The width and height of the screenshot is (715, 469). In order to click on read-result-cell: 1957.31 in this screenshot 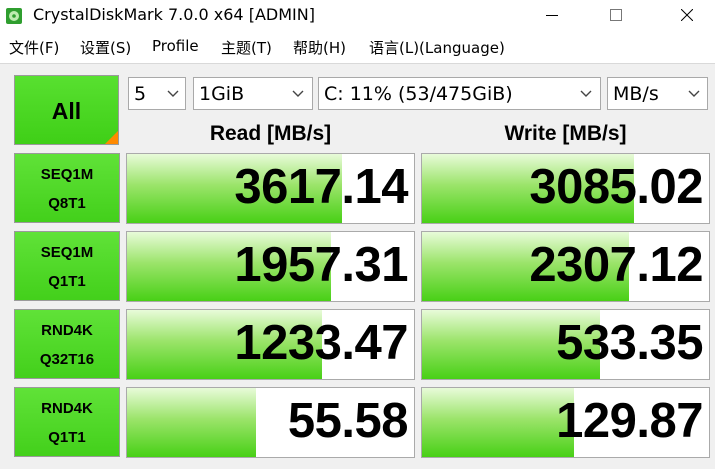, I will do `click(270, 266)`.